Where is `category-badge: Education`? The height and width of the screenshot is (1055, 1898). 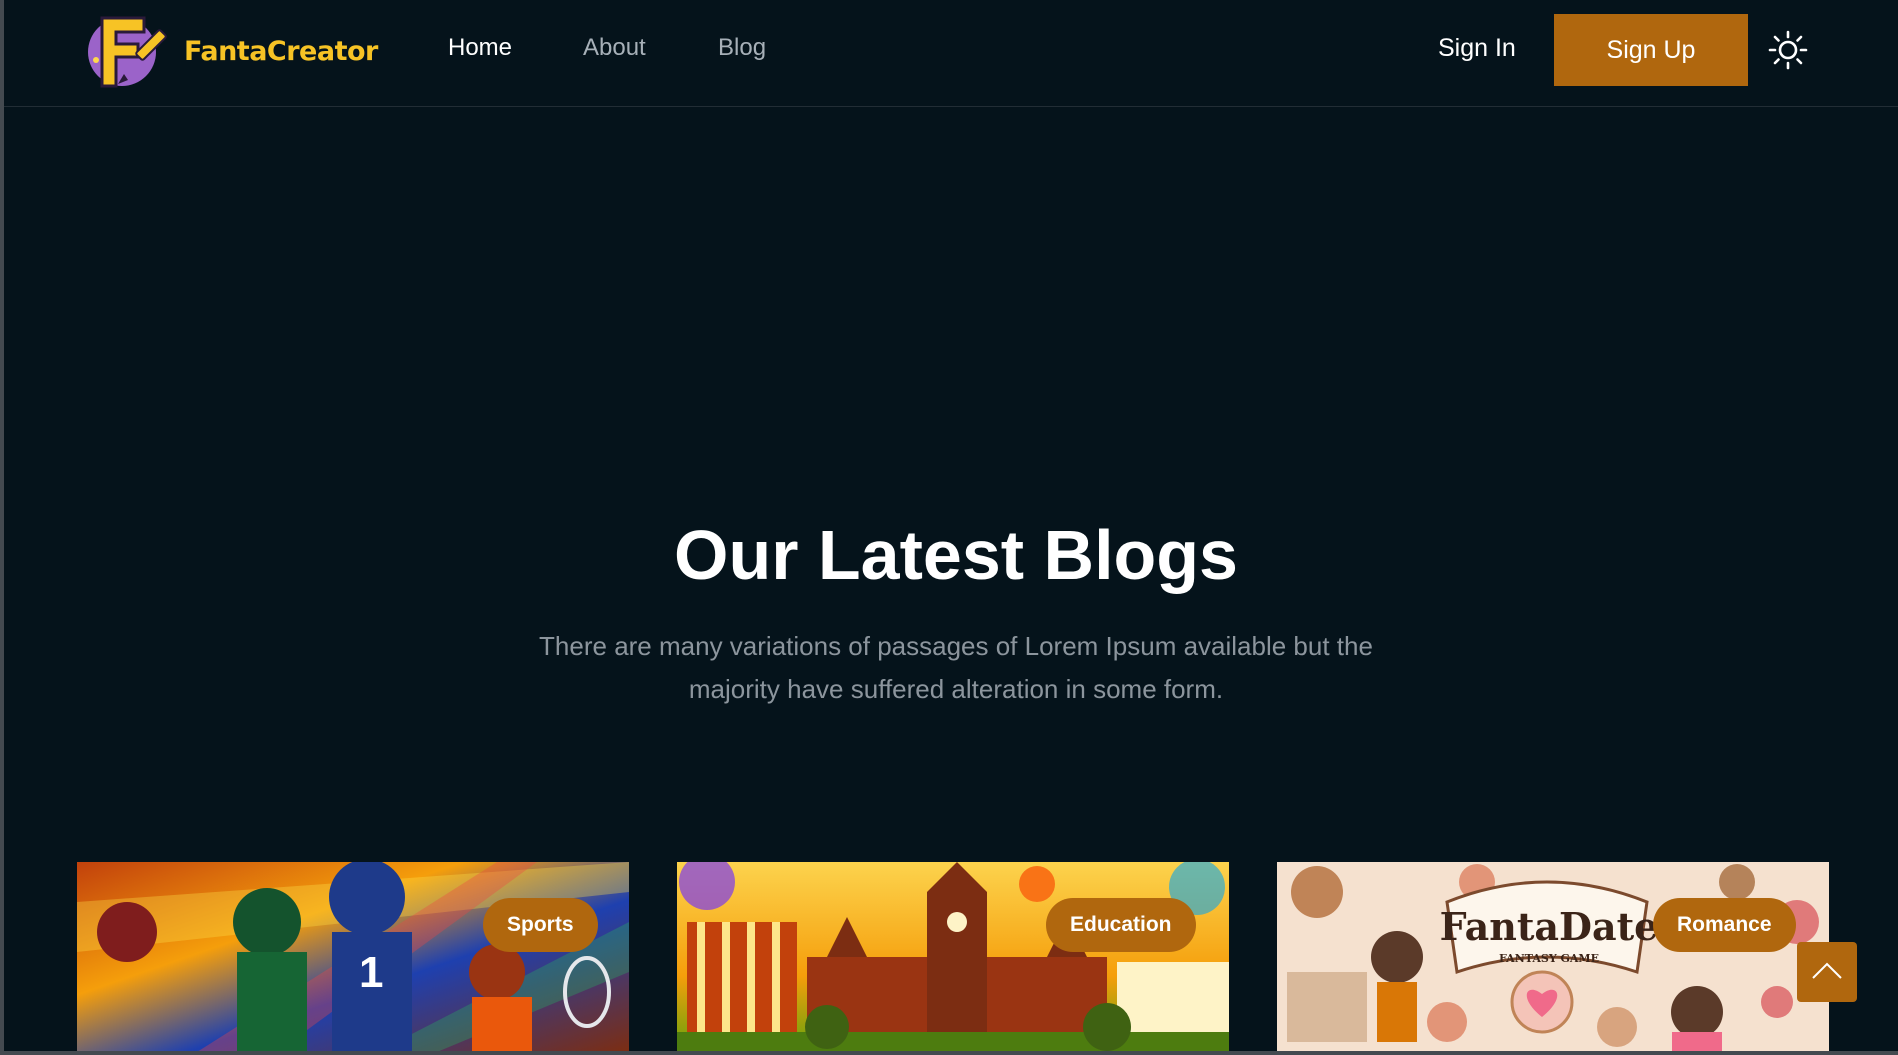 category-badge: Education is located at coordinates (1121, 925).